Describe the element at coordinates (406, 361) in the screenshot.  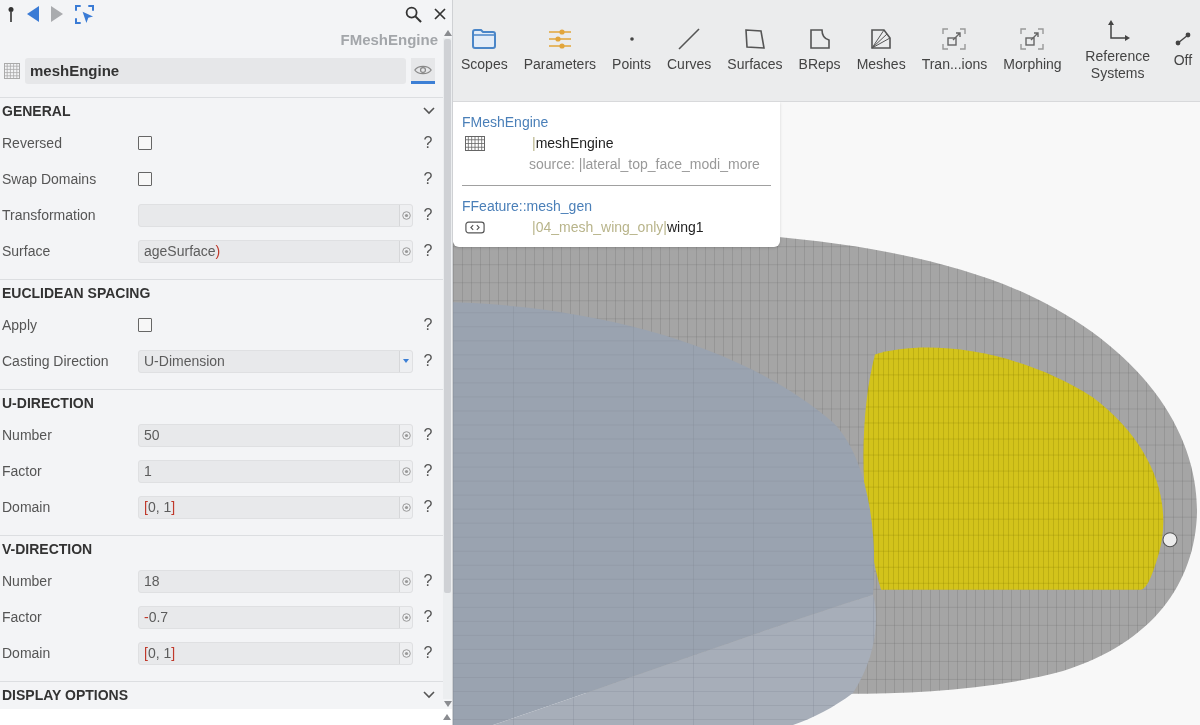
I see `caret-icon` at that location.